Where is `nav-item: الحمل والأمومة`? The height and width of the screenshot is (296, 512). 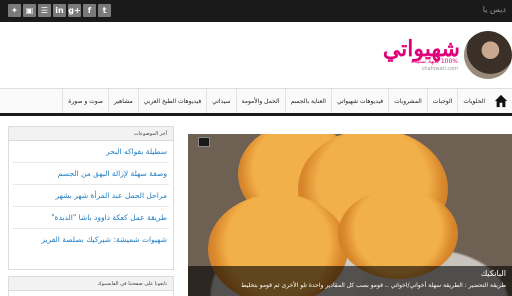 nav-item: الحمل والأمومة is located at coordinates (260, 101).